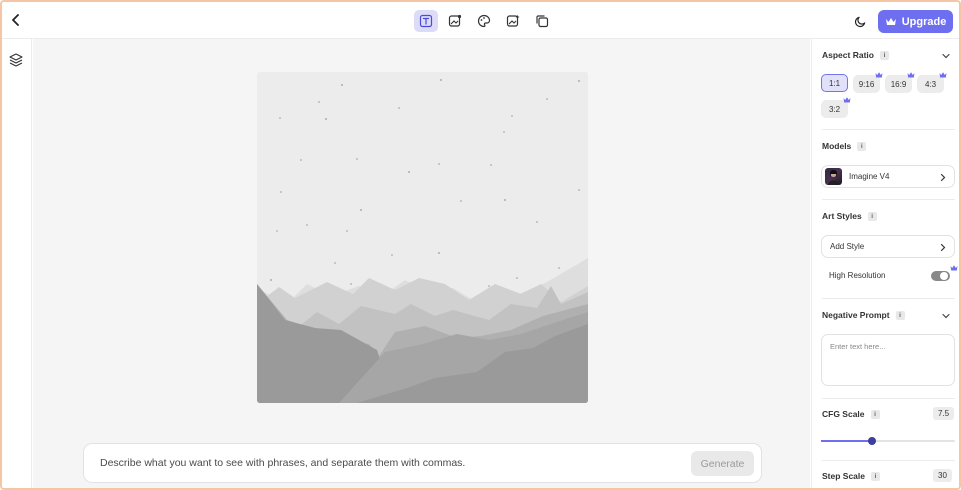 The image size is (961, 490). What do you see at coordinates (843, 414) in the screenshot?
I see `cfg-scale-title: CFG Scale` at bounding box center [843, 414].